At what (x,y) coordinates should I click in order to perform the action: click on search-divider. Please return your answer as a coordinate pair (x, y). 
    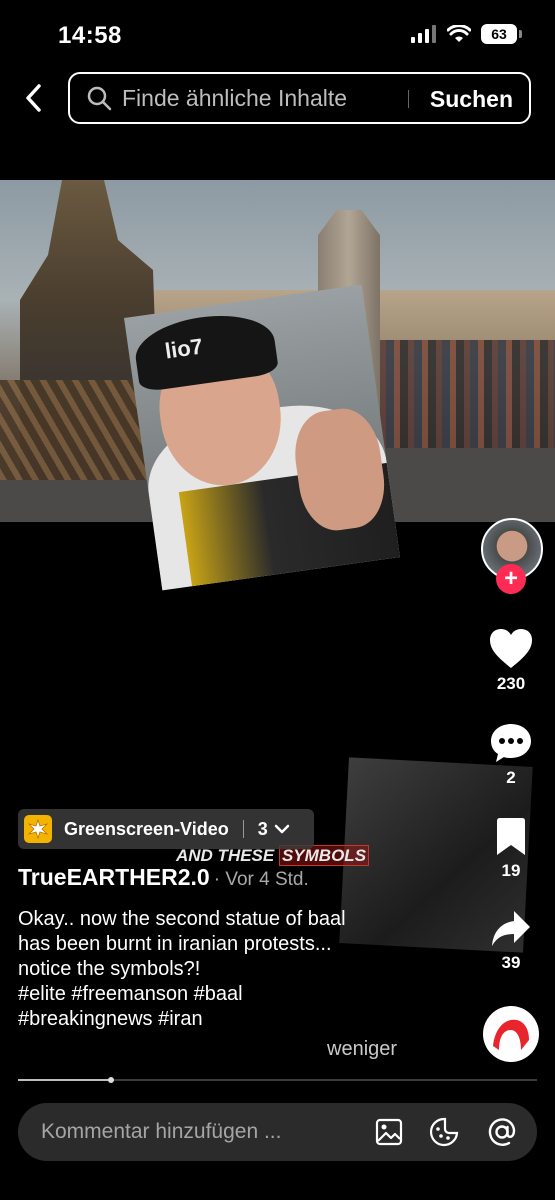
    Looking at the image, I should click on (408, 99).